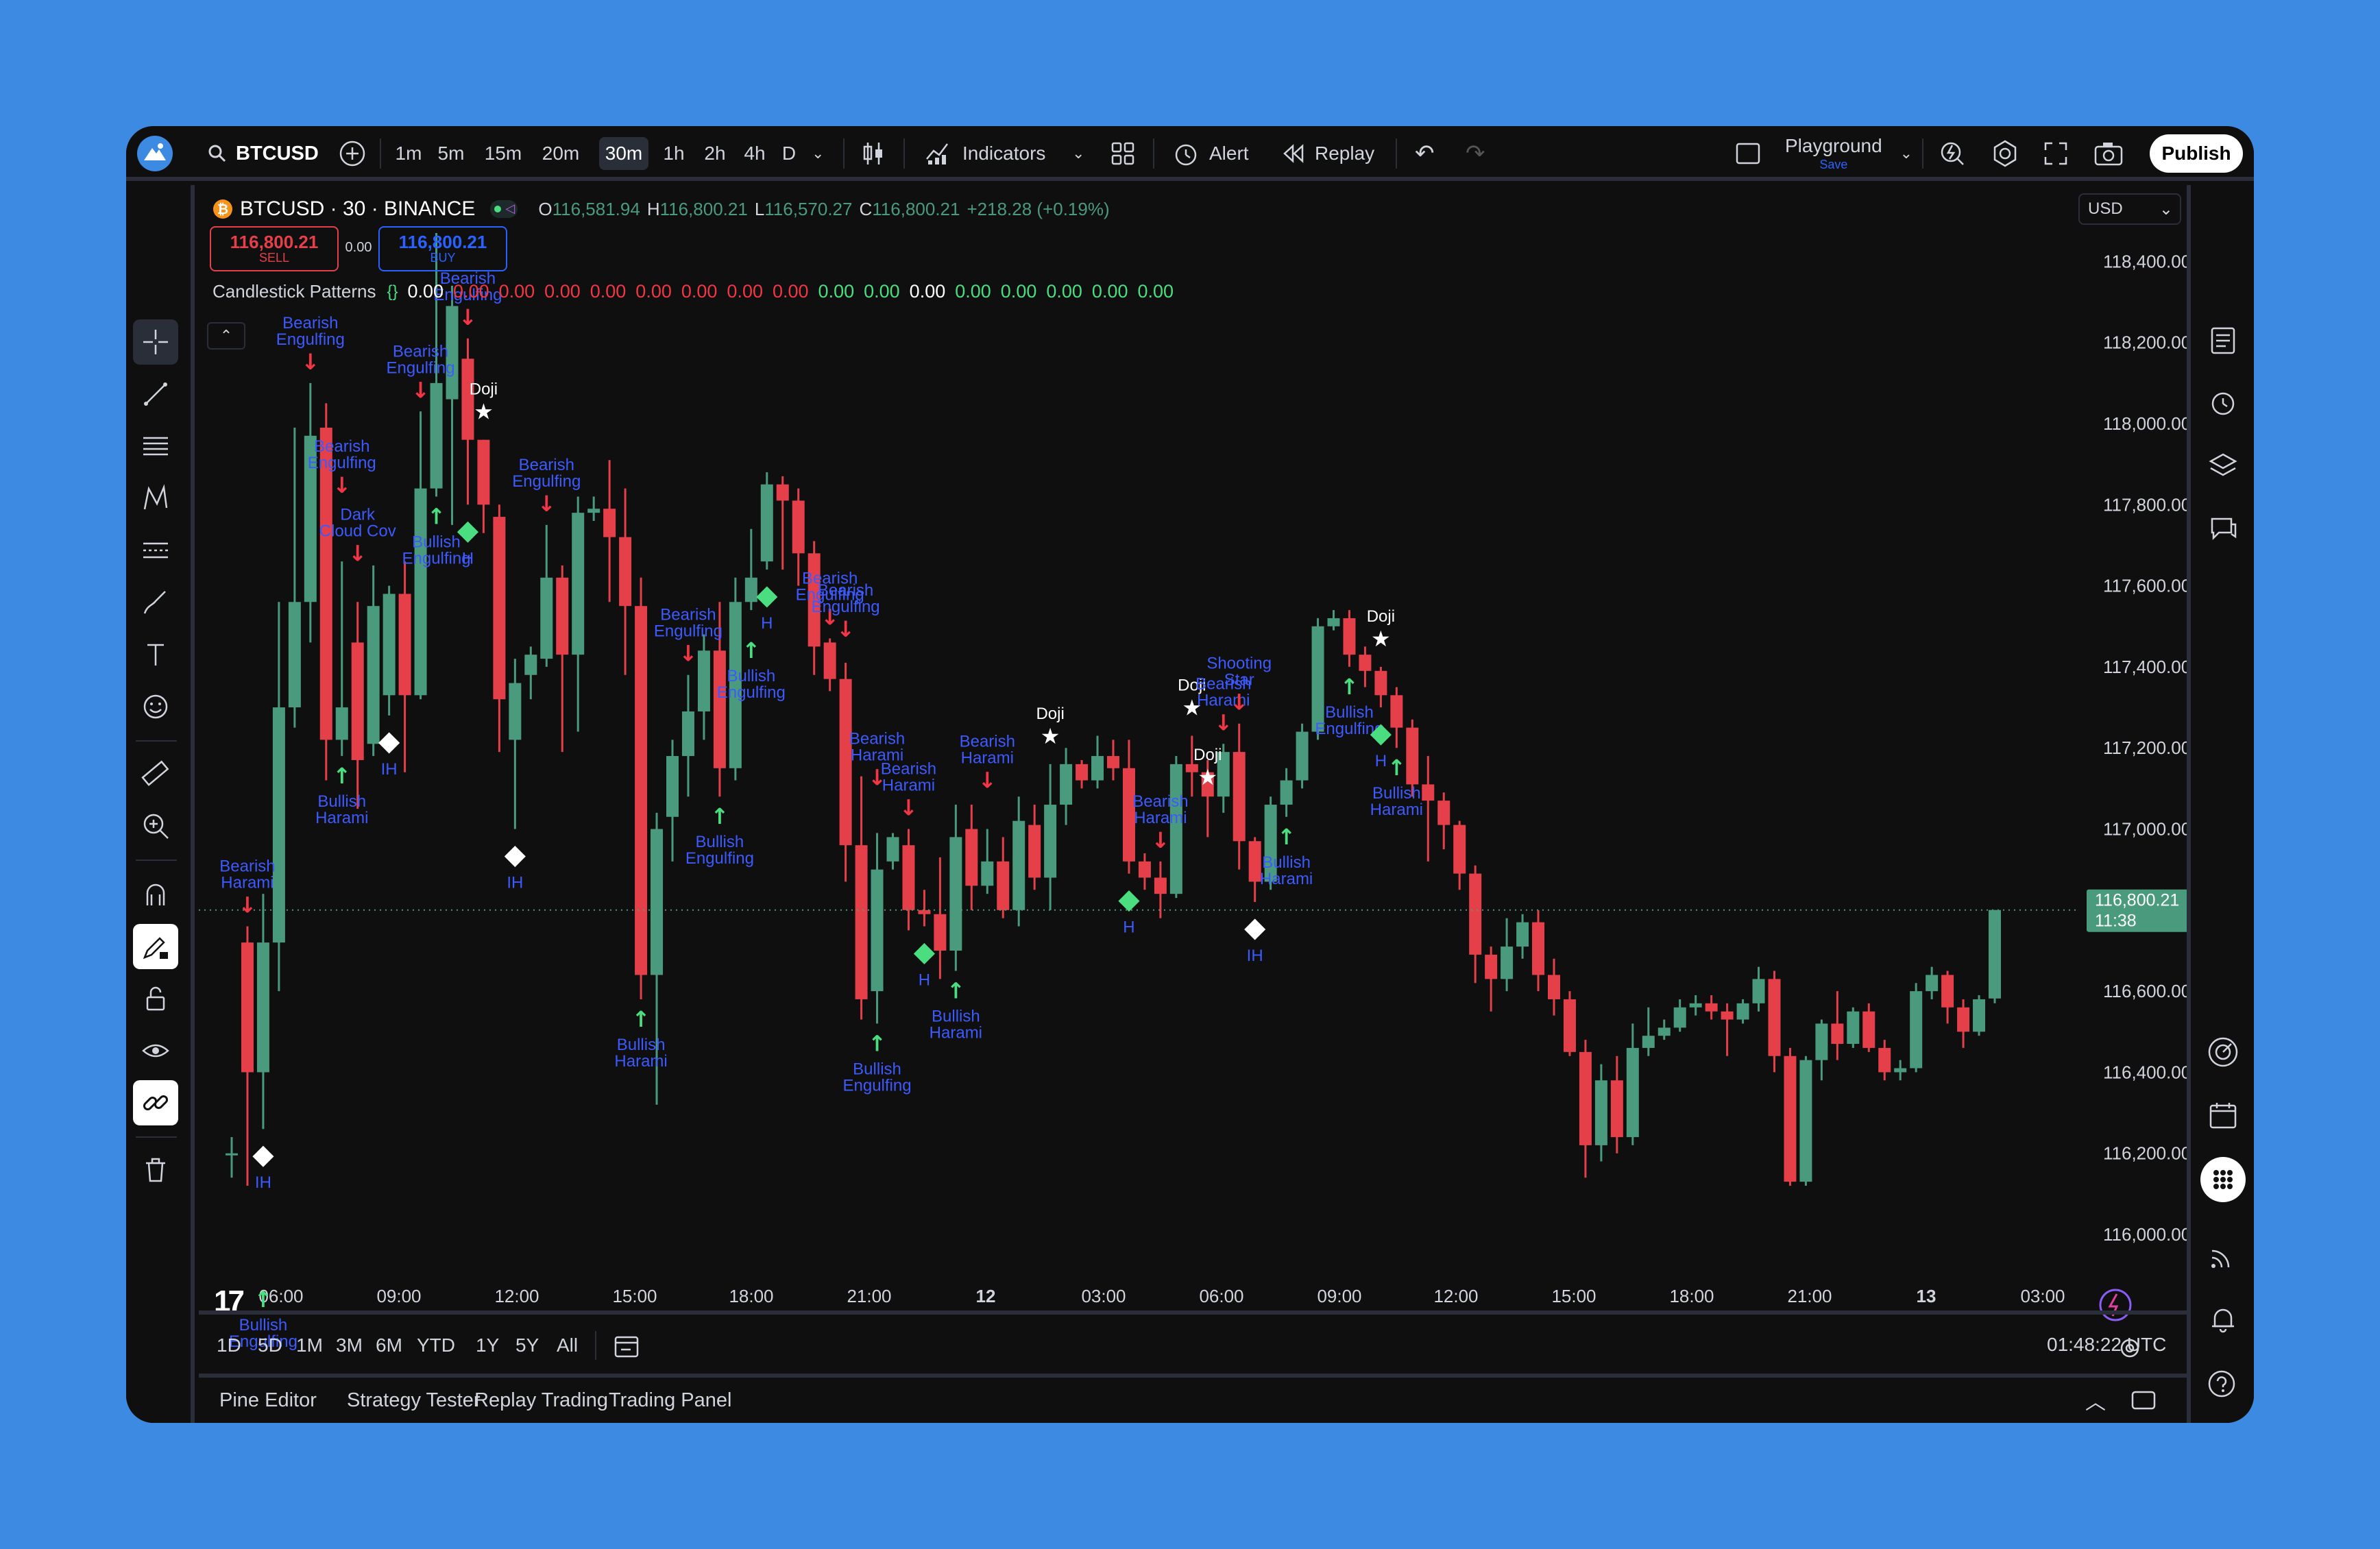 This screenshot has width=2380, height=1549. What do you see at coordinates (561, 153) in the screenshot?
I see `timeframe-20m: 20m` at bounding box center [561, 153].